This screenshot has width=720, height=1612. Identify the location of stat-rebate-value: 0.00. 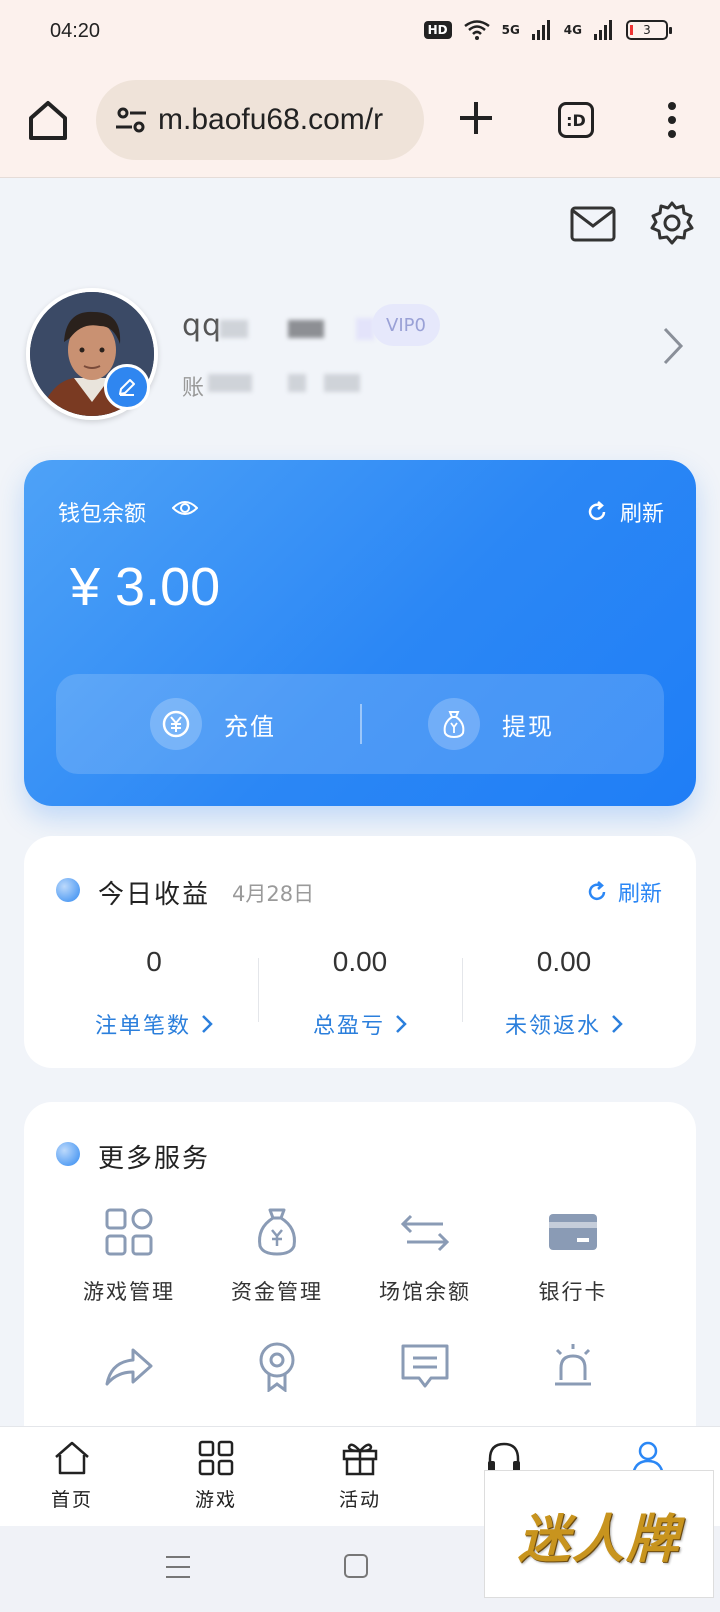
(564, 961).